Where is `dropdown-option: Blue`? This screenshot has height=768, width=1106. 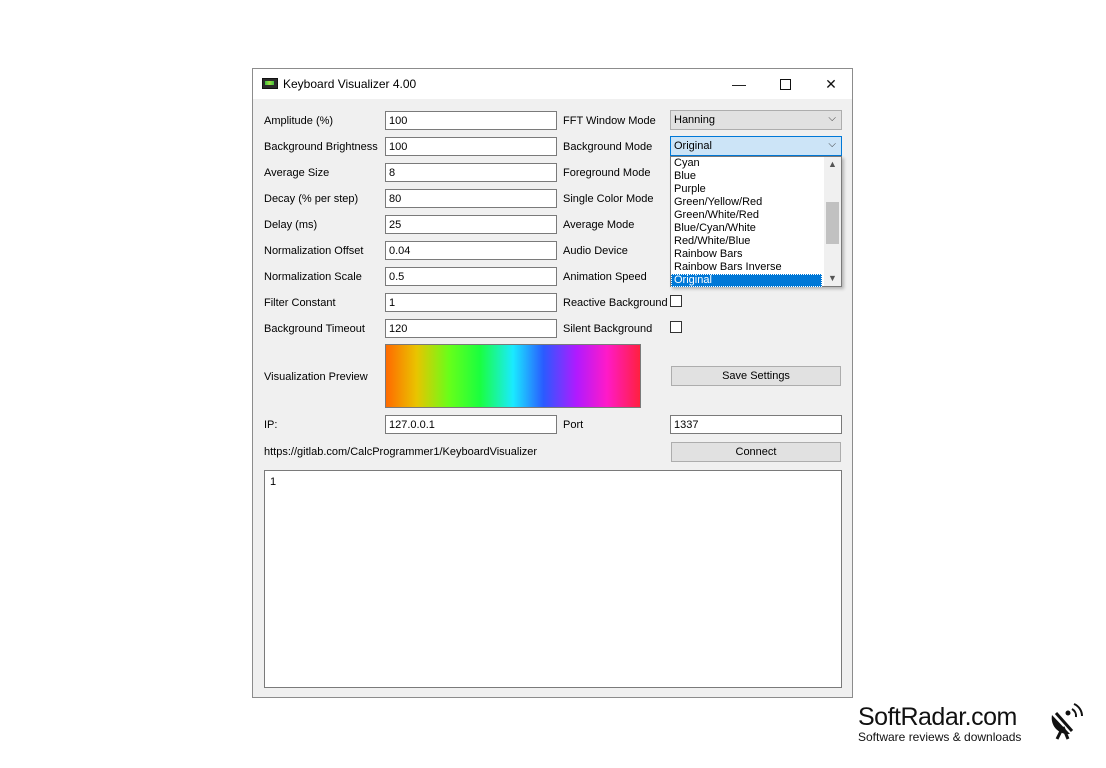 dropdown-option: Blue is located at coordinates (746, 176).